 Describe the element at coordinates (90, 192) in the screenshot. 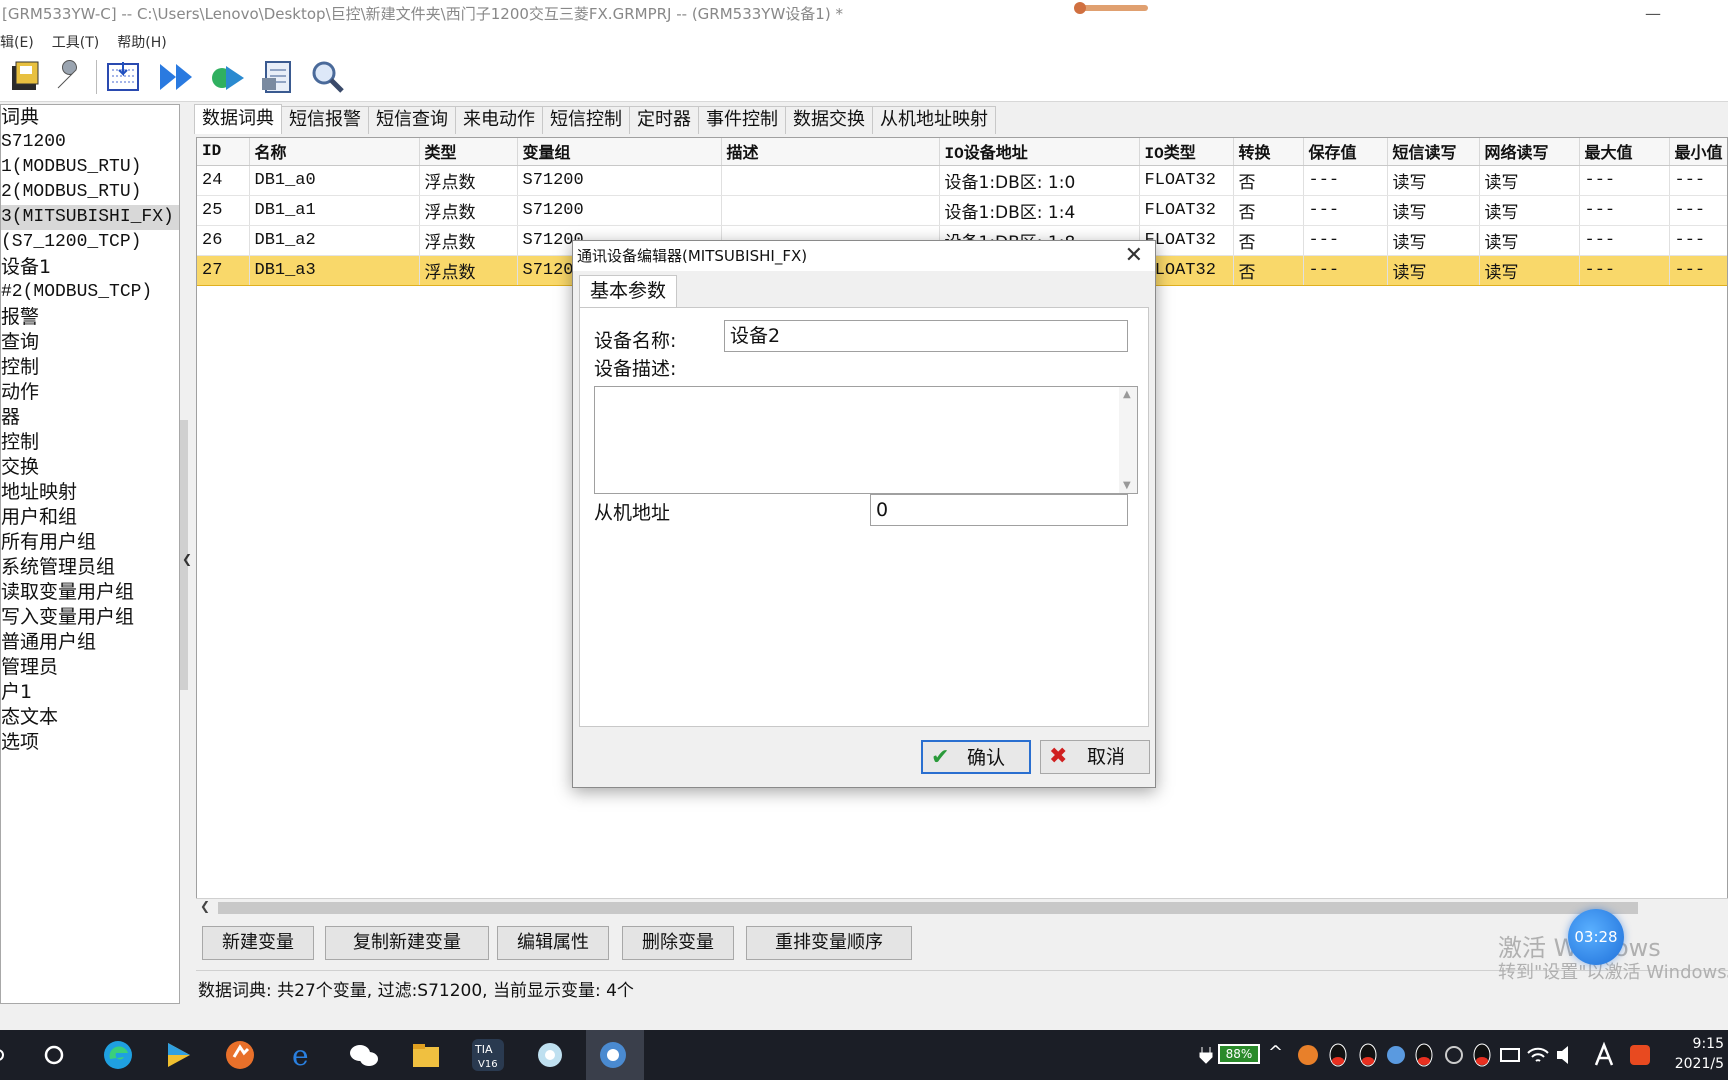

I see `tree-item: 2(MODBUS_RTU)` at that location.